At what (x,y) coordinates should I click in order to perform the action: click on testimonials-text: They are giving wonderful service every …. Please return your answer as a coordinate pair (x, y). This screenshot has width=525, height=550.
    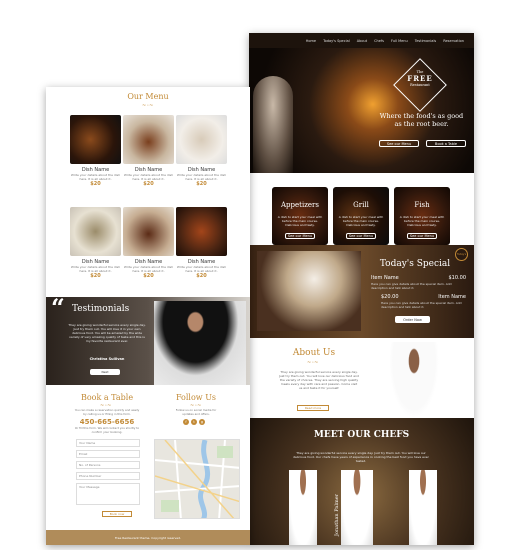
    Looking at the image, I should click on (107, 333).